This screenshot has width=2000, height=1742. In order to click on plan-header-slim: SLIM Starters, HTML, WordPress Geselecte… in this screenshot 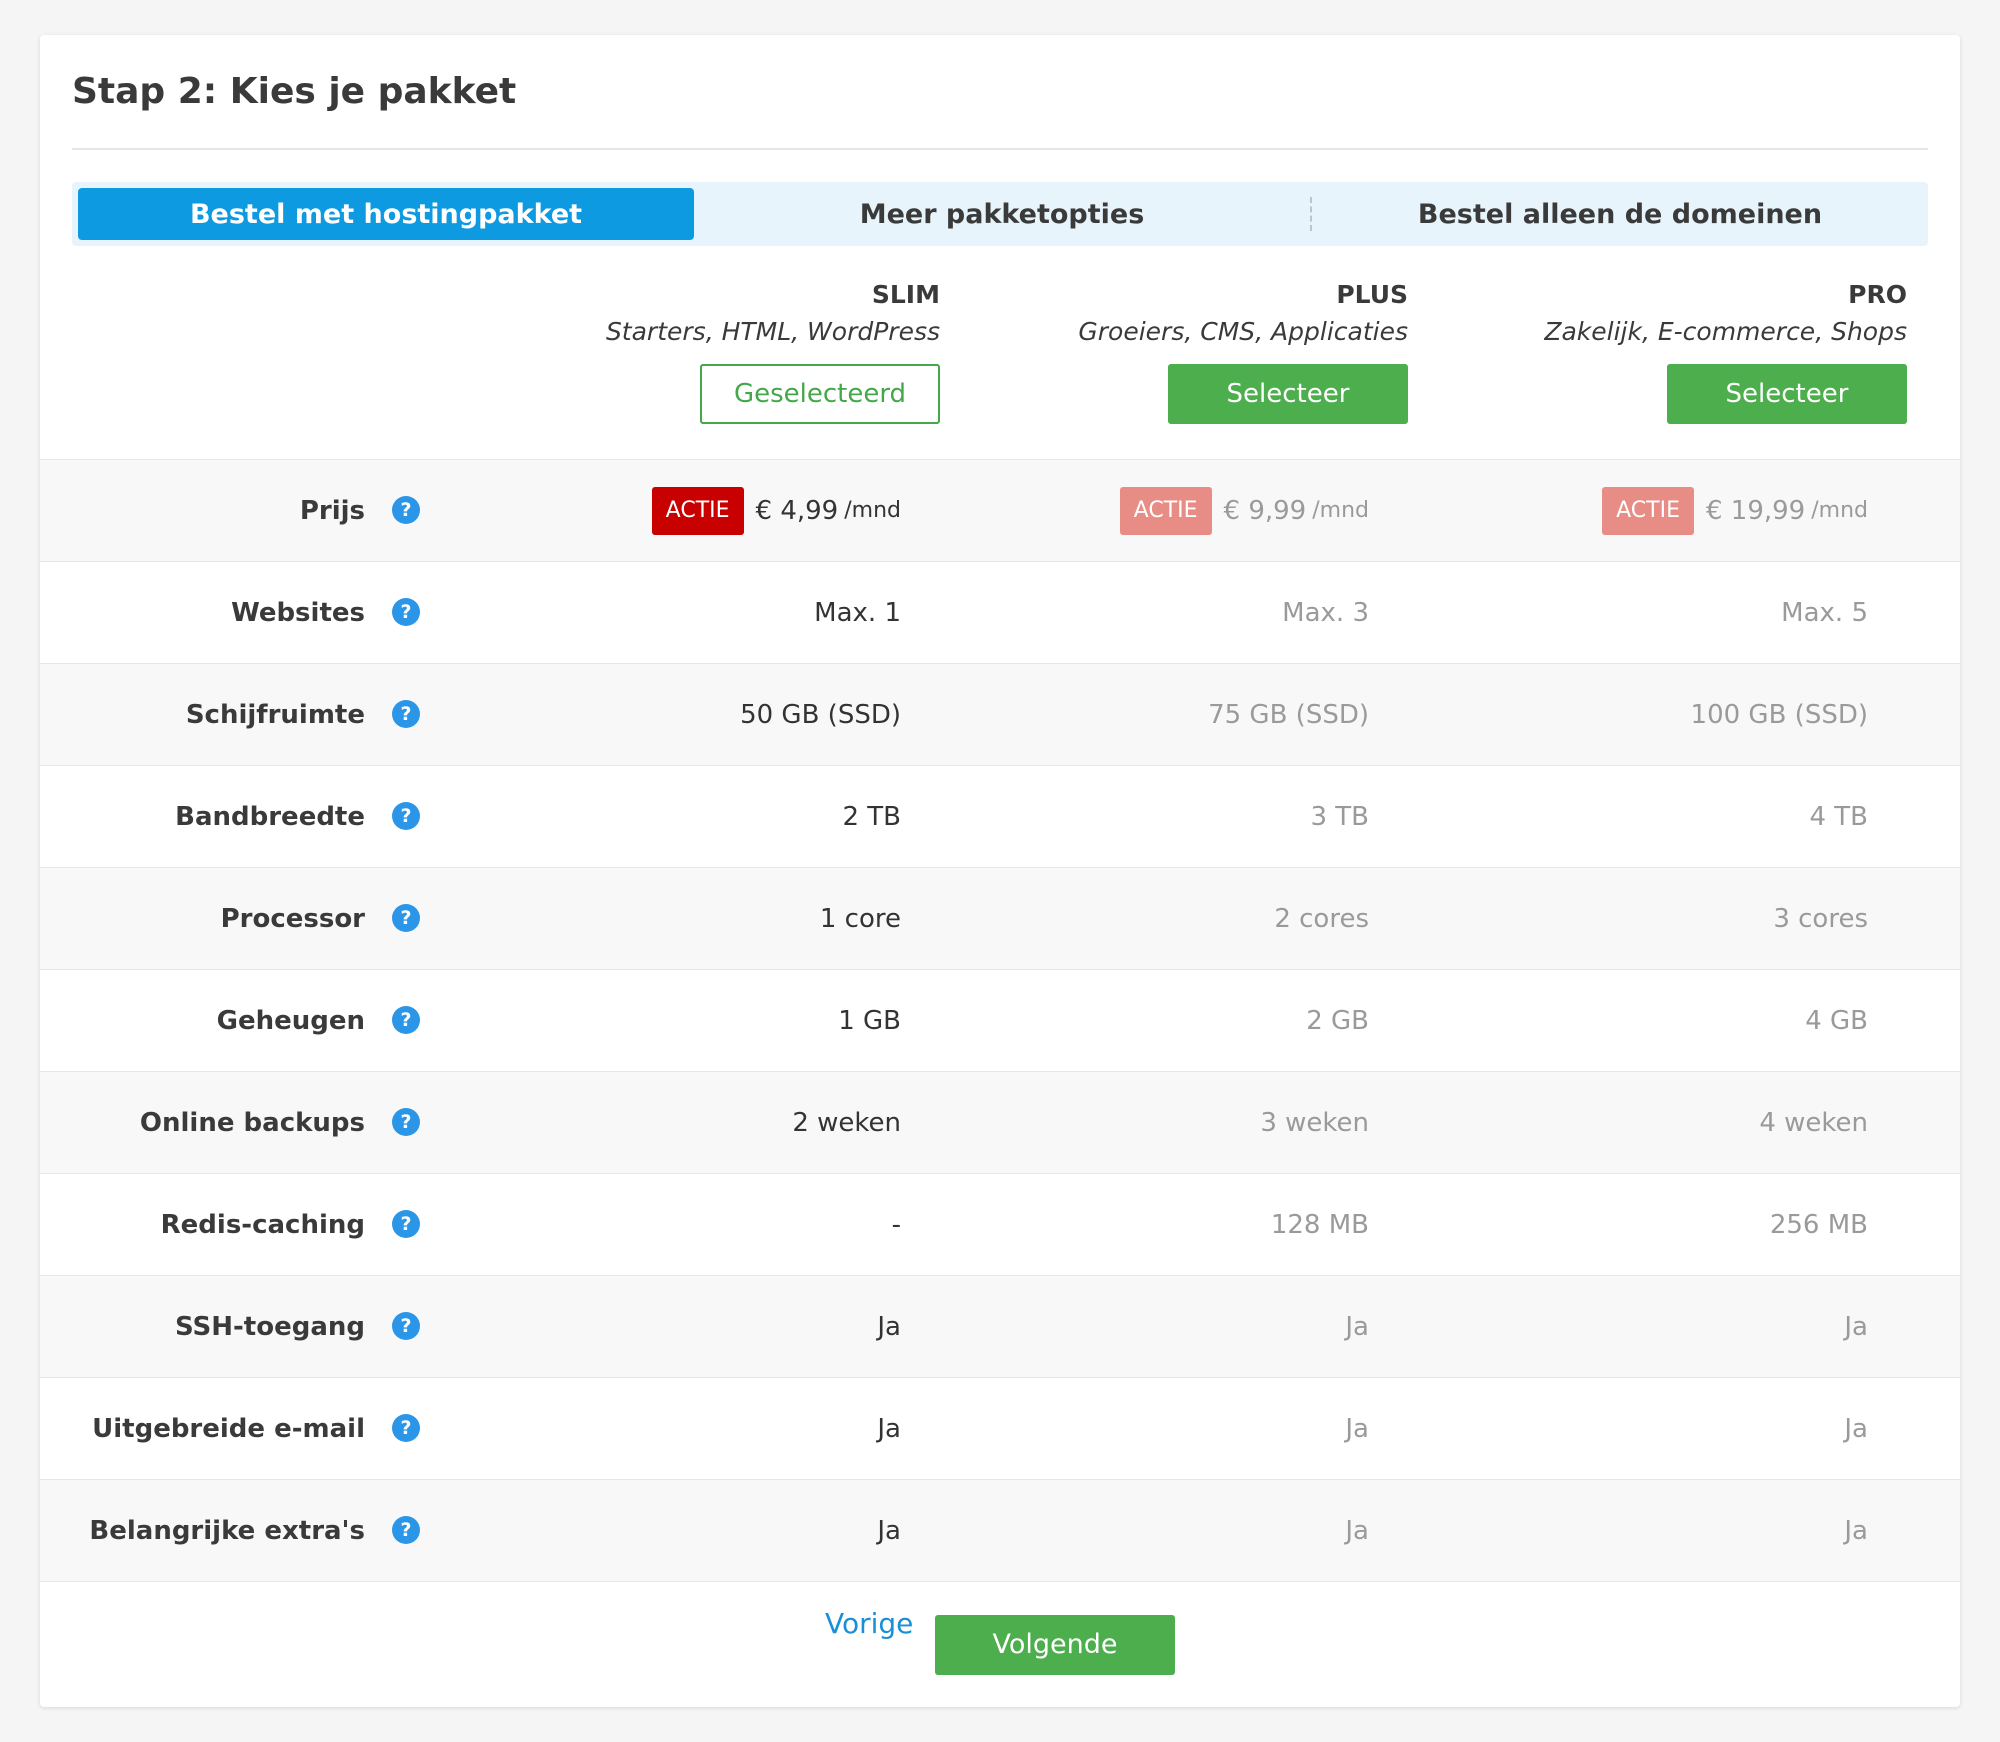, I will do `click(730, 352)`.